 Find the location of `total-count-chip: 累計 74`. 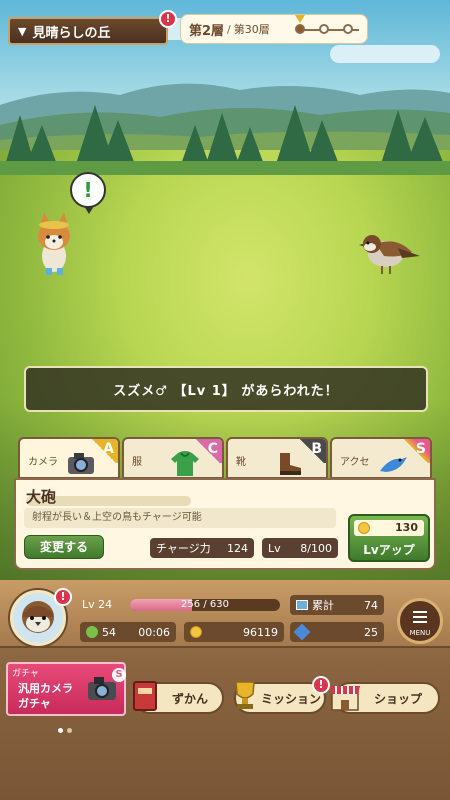

total-count-chip: 累計 74 is located at coordinates (337, 605).